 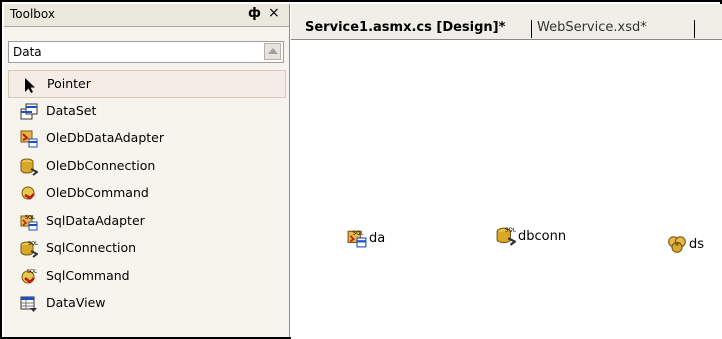 What do you see at coordinates (272, 51) in the screenshot?
I see `scroll-up-button` at bounding box center [272, 51].